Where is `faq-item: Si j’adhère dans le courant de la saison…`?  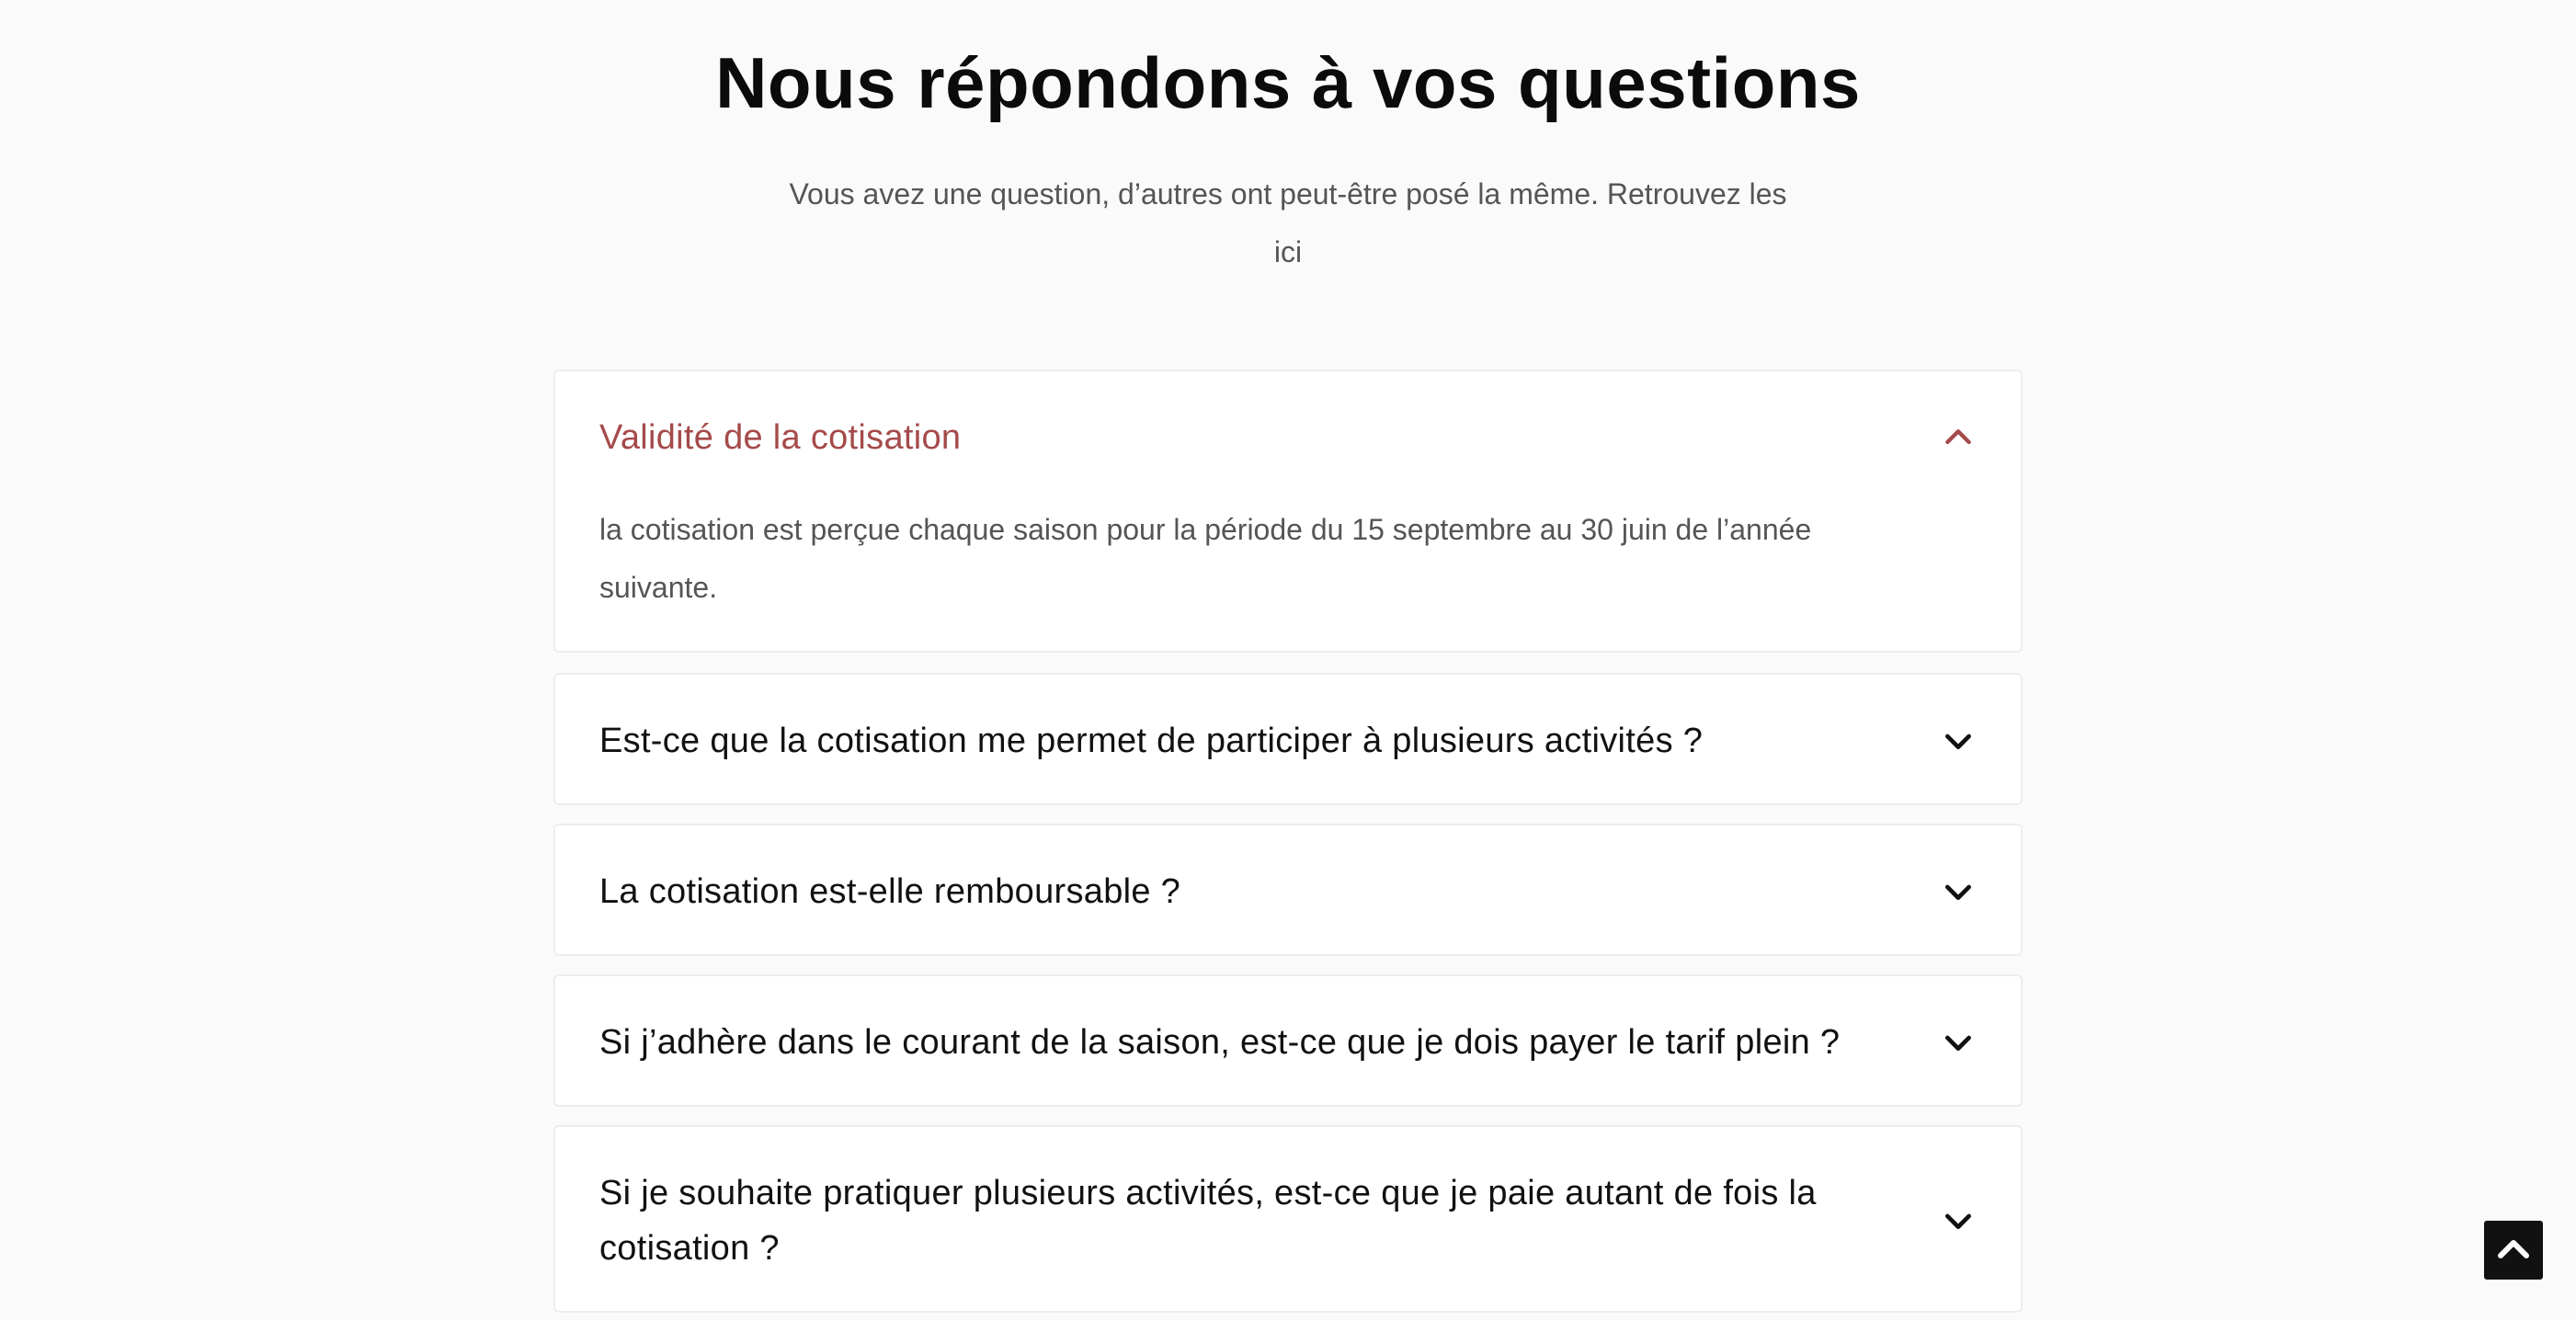 faq-item: Si j’adhère dans le courant de la saison… is located at coordinates (1288, 1040).